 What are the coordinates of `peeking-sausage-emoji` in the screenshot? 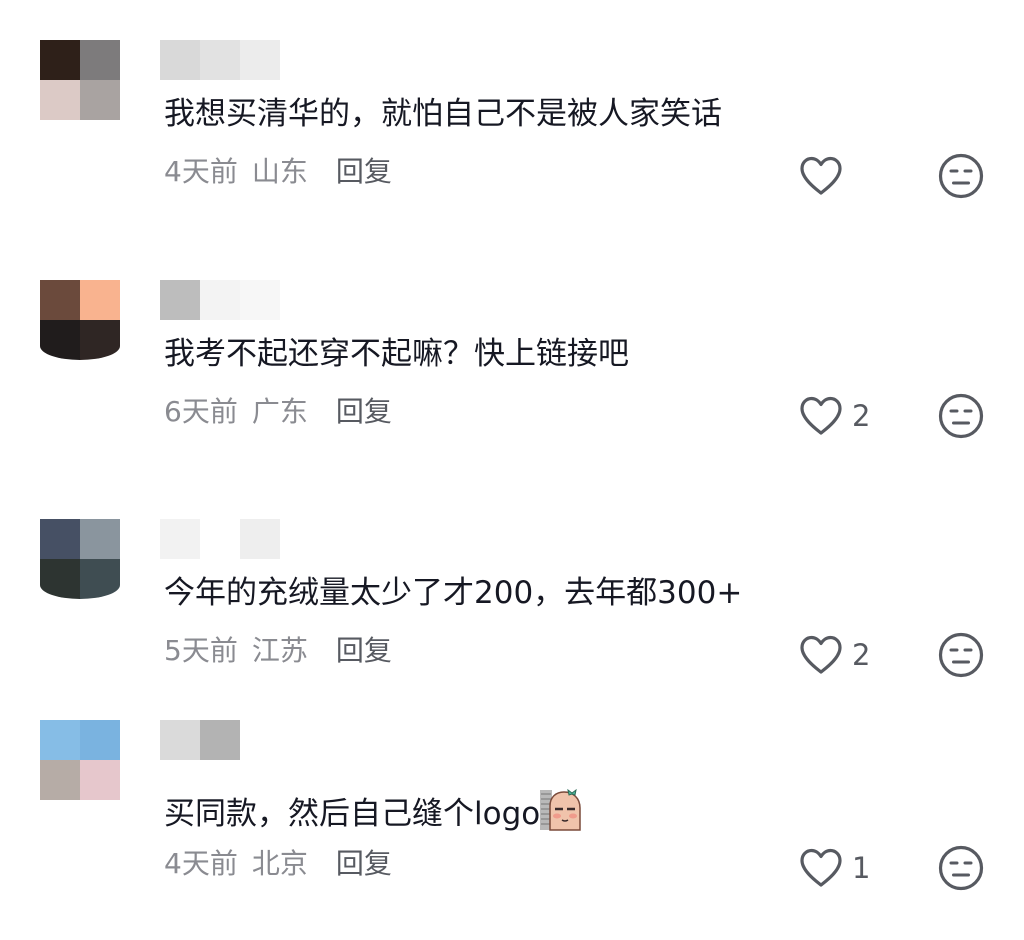 It's located at (562, 809).